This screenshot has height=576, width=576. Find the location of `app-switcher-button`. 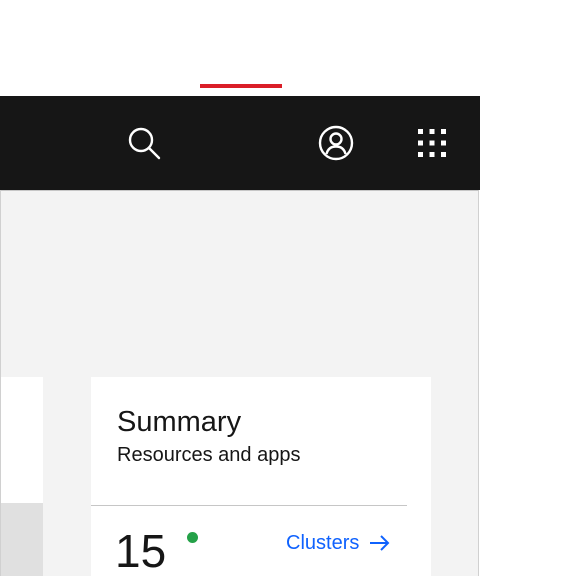

app-switcher-button is located at coordinates (432, 143).